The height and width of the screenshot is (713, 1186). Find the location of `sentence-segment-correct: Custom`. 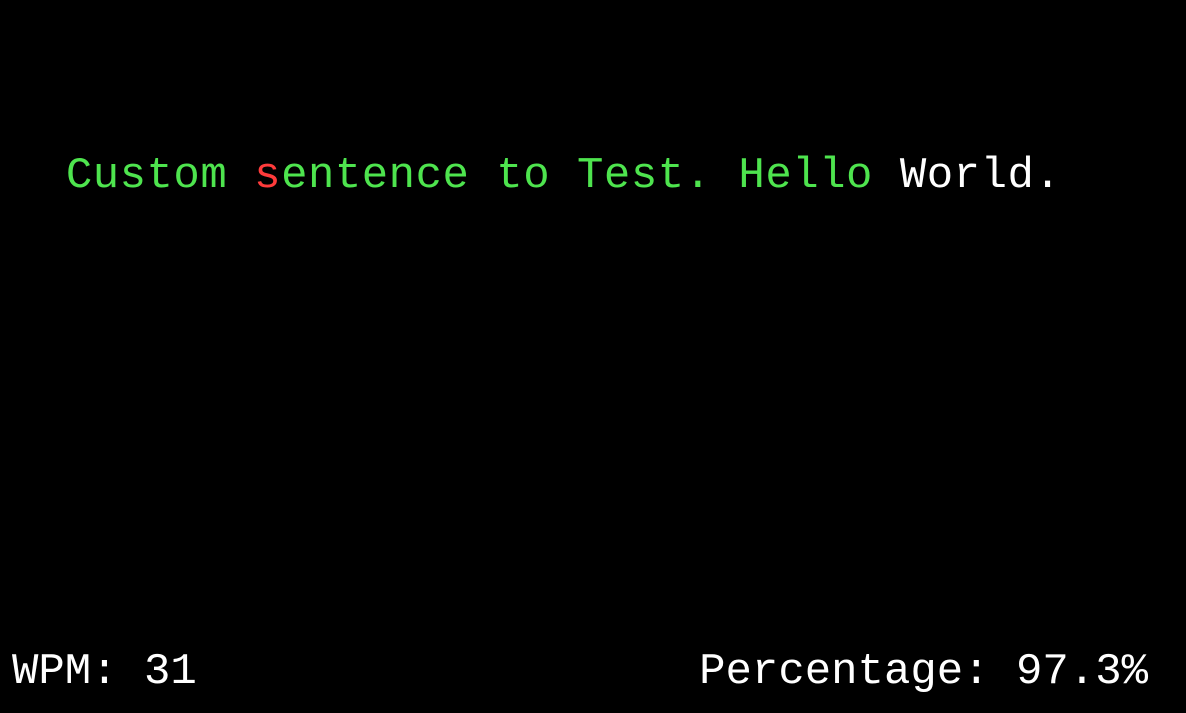

sentence-segment-correct: Custom is located at coordinates (160, 176).